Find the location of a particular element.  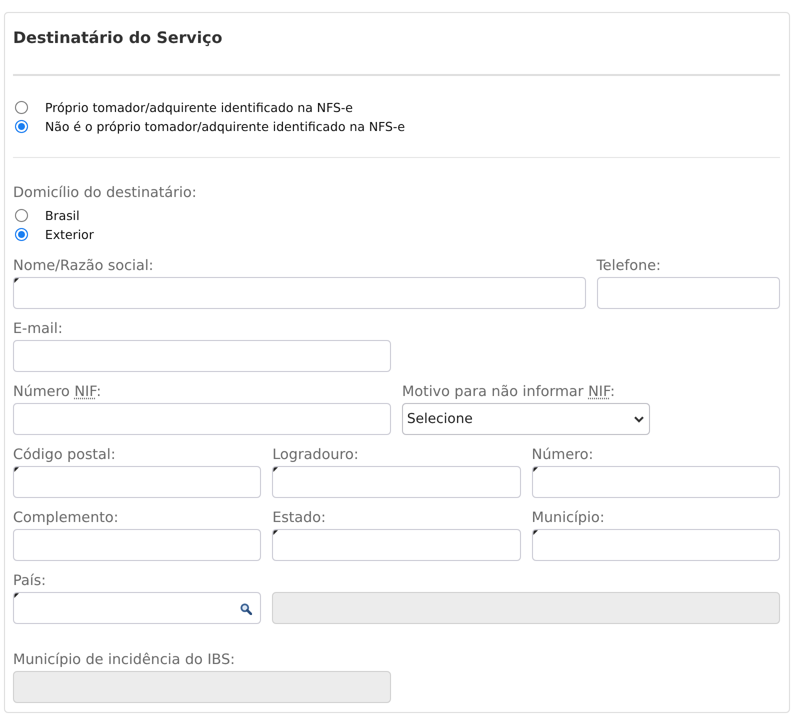

option-label: Não é o próprio tomador/adquirente identificado na NFS-e is located at coordinates (225, 126).